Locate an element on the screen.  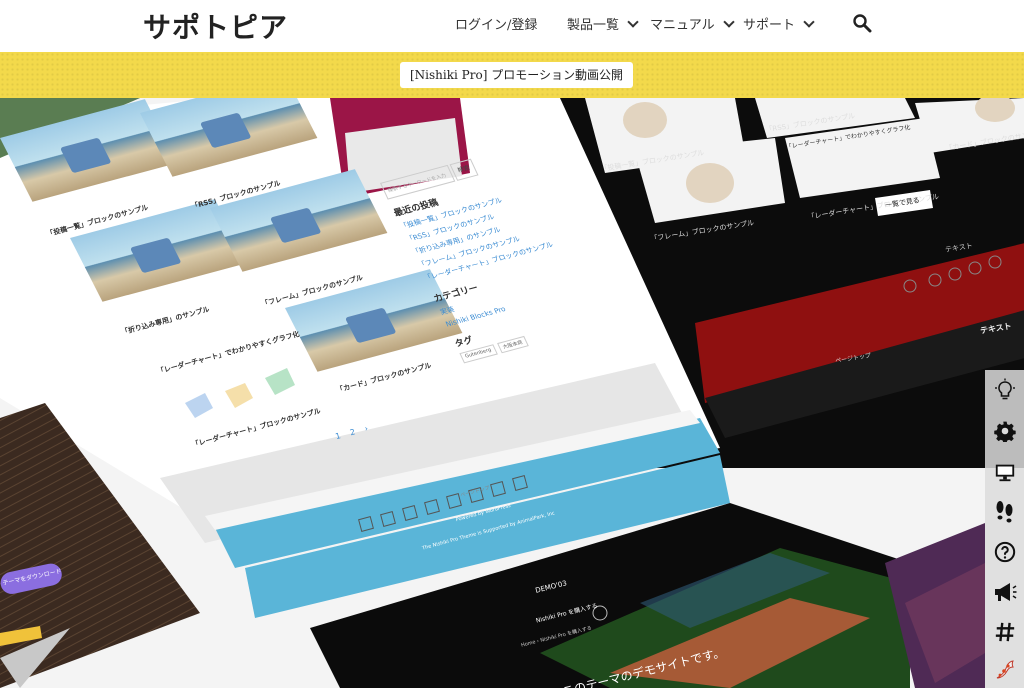
nav-support: サポート is located at coordinates (779, 23).